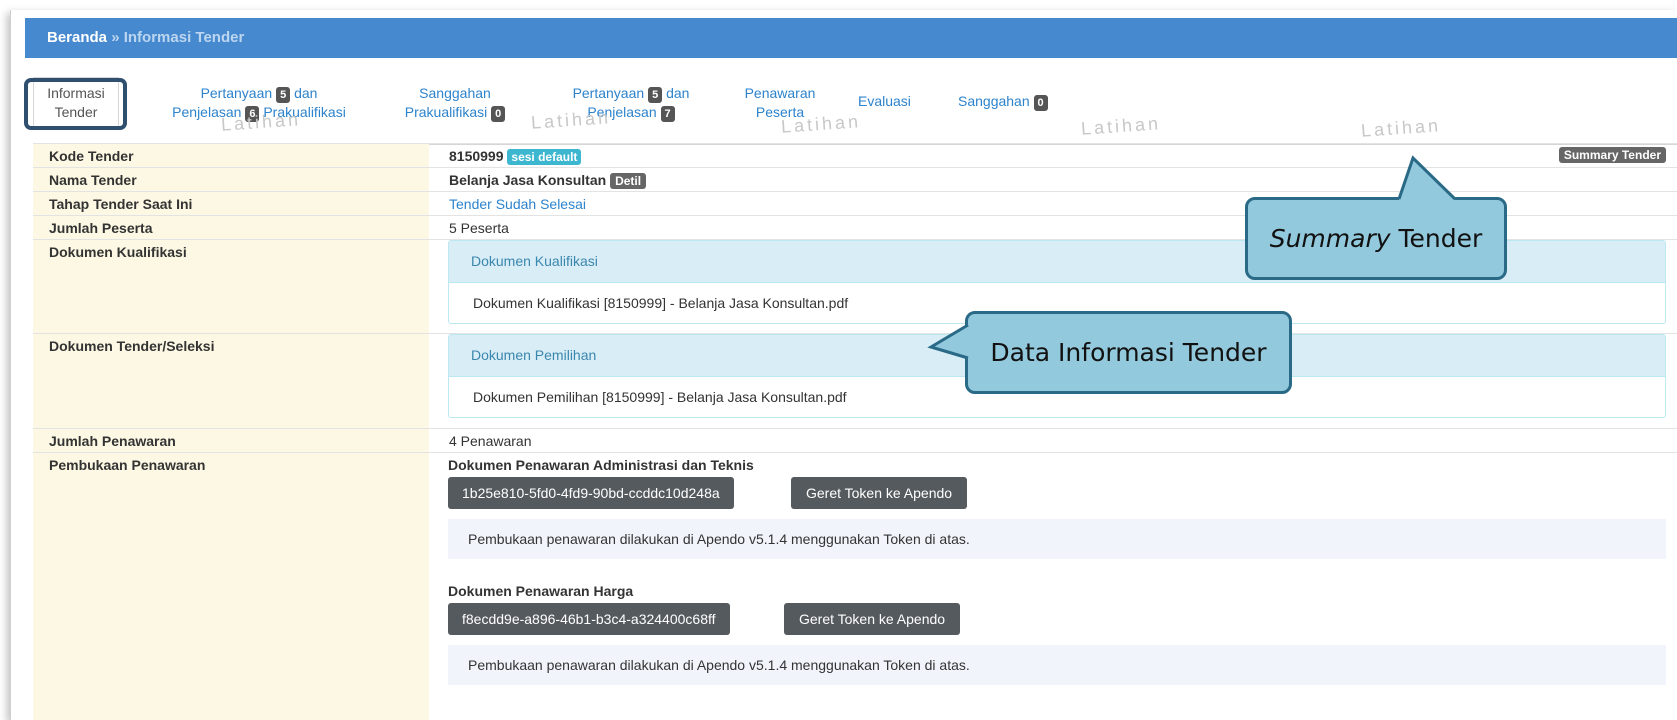 The image size is (1677, 720). Describe the element at coordinates (780, 112) in the screenshot. I see `tab-label: Peserta` at that location.